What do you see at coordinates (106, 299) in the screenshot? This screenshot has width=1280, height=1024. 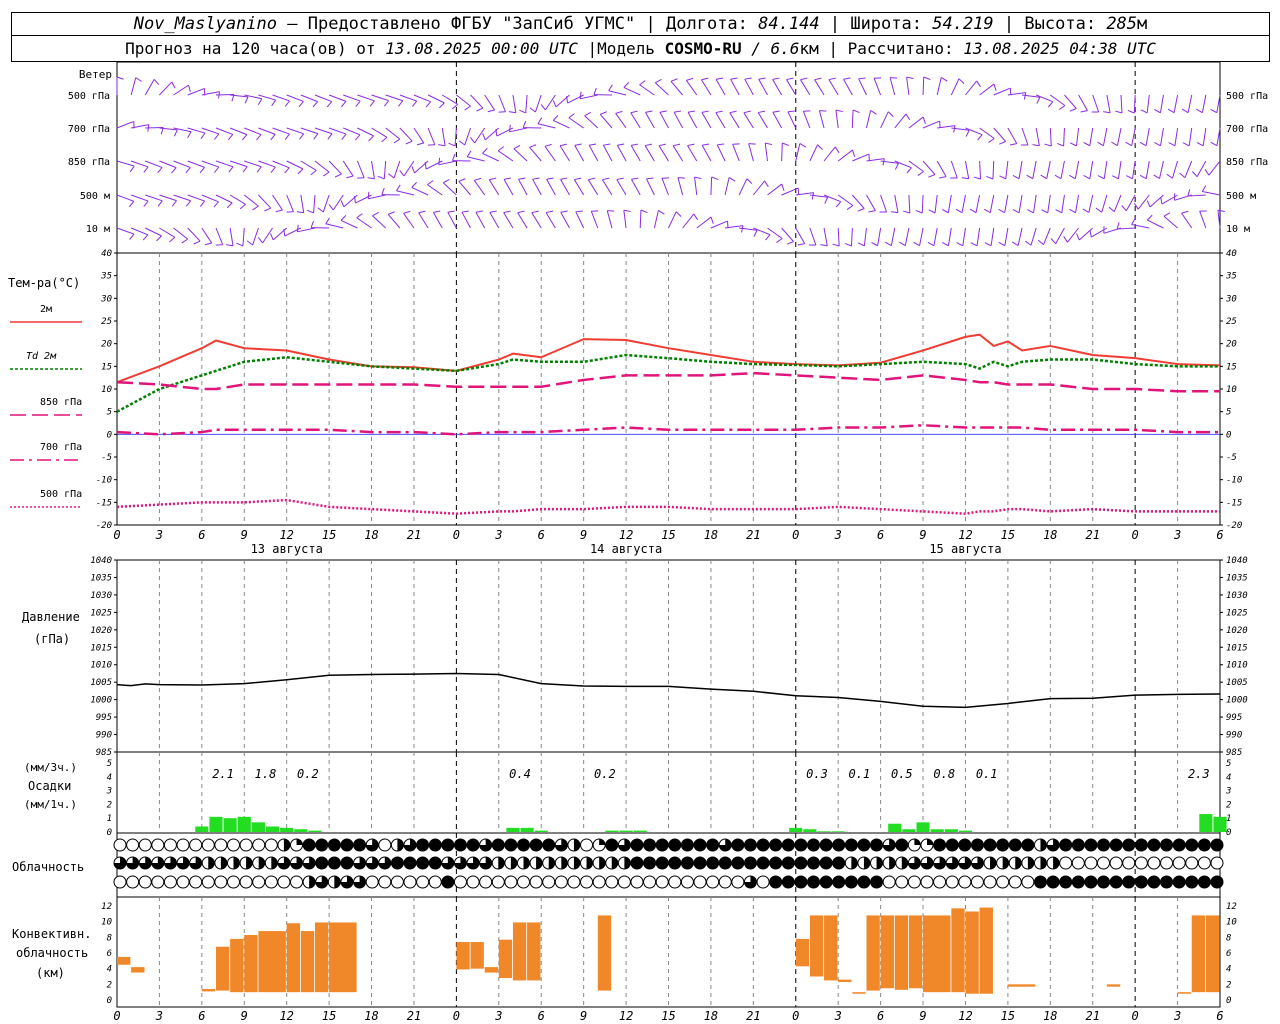 I see `temp-ytick: 30` at bounding box center [106, 299].